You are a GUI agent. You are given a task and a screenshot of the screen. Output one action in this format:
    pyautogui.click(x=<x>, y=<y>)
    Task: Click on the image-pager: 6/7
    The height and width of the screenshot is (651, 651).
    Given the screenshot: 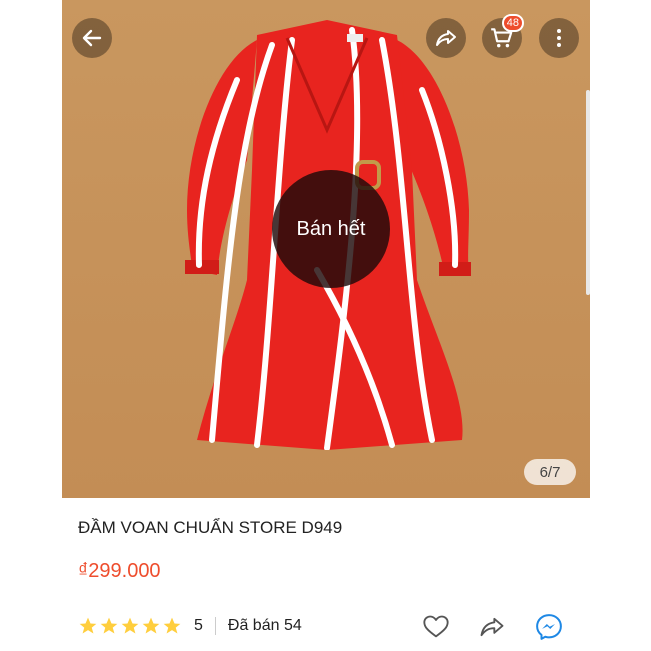 What is the action you would take?
    pyautogui.click(x=550, y=472)
    